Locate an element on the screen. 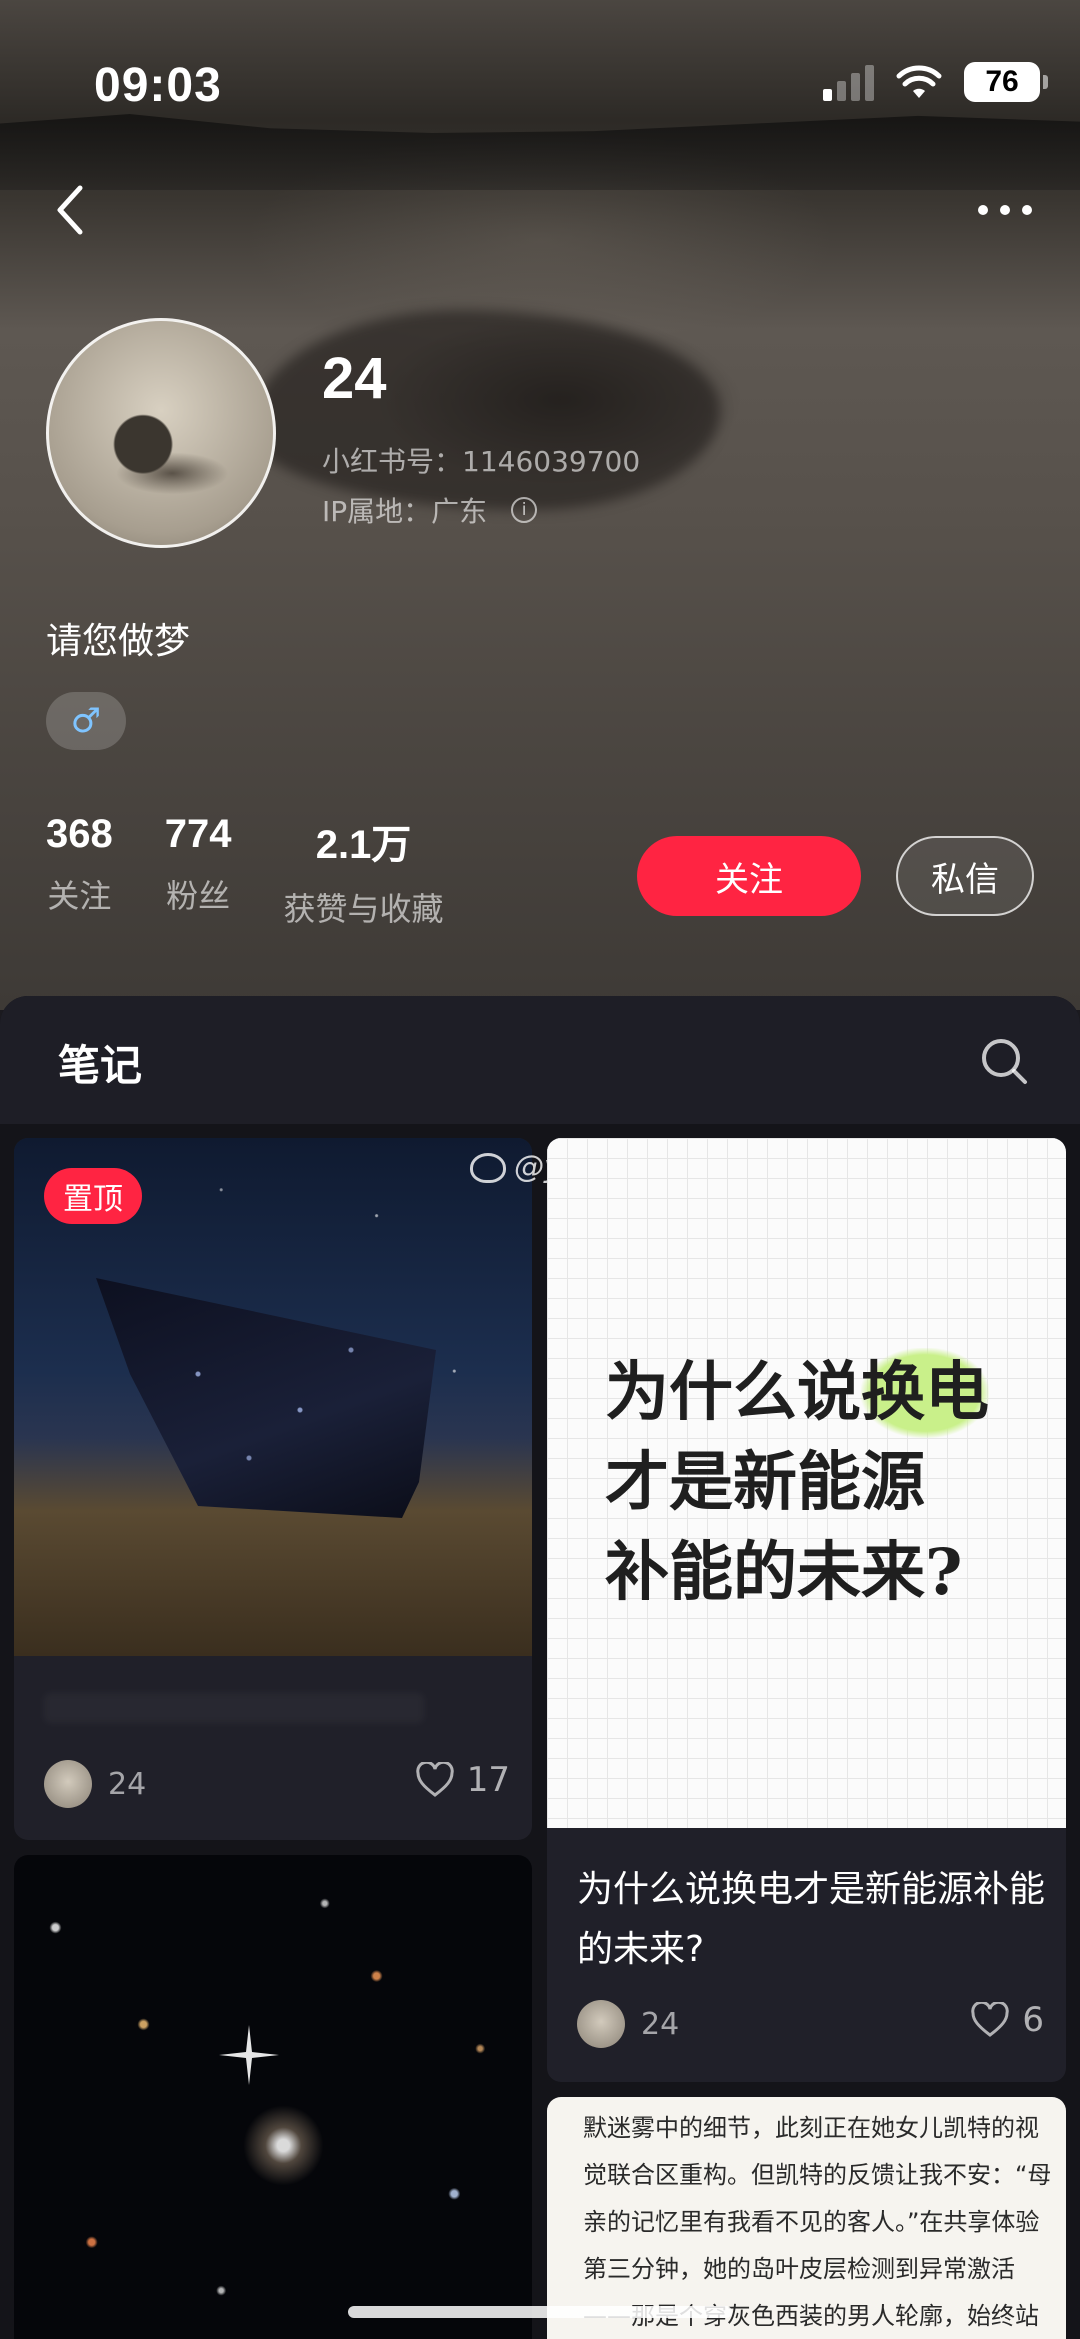  profile-nickname: 24 is located at coordinates (354, 378).